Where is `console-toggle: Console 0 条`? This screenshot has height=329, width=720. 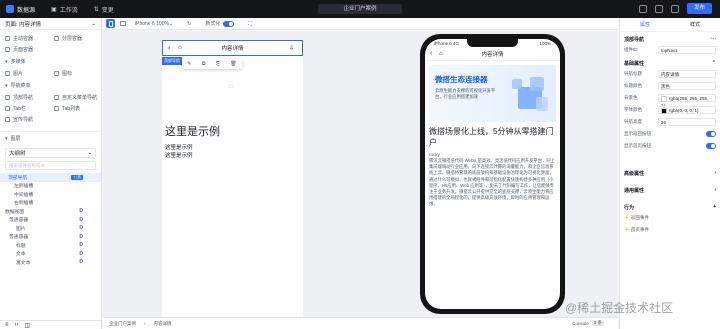 console-toggle: Console 0 条 is located at coordinates (588, 323).